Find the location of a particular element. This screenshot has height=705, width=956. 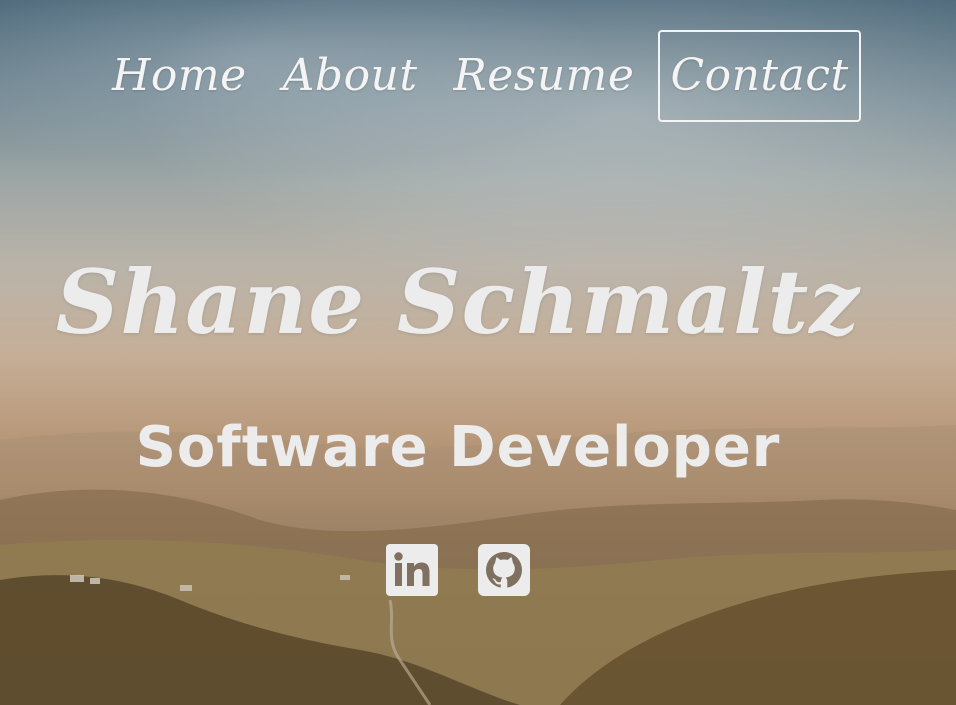

github-link is located at coordinates (504, 570).